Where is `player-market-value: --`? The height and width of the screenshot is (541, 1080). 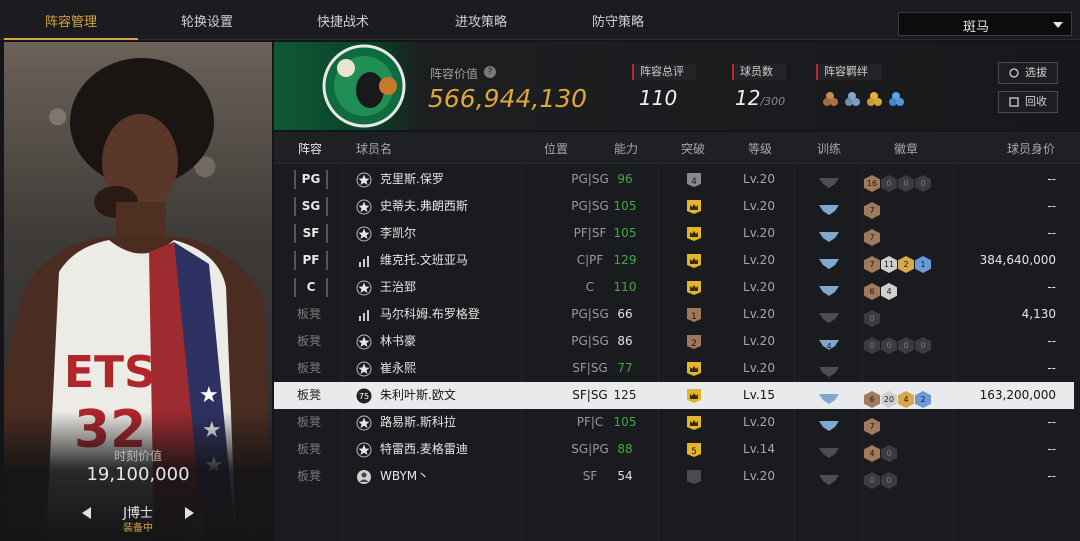 player-market-value: -- is located at coordinates (1051, 449).